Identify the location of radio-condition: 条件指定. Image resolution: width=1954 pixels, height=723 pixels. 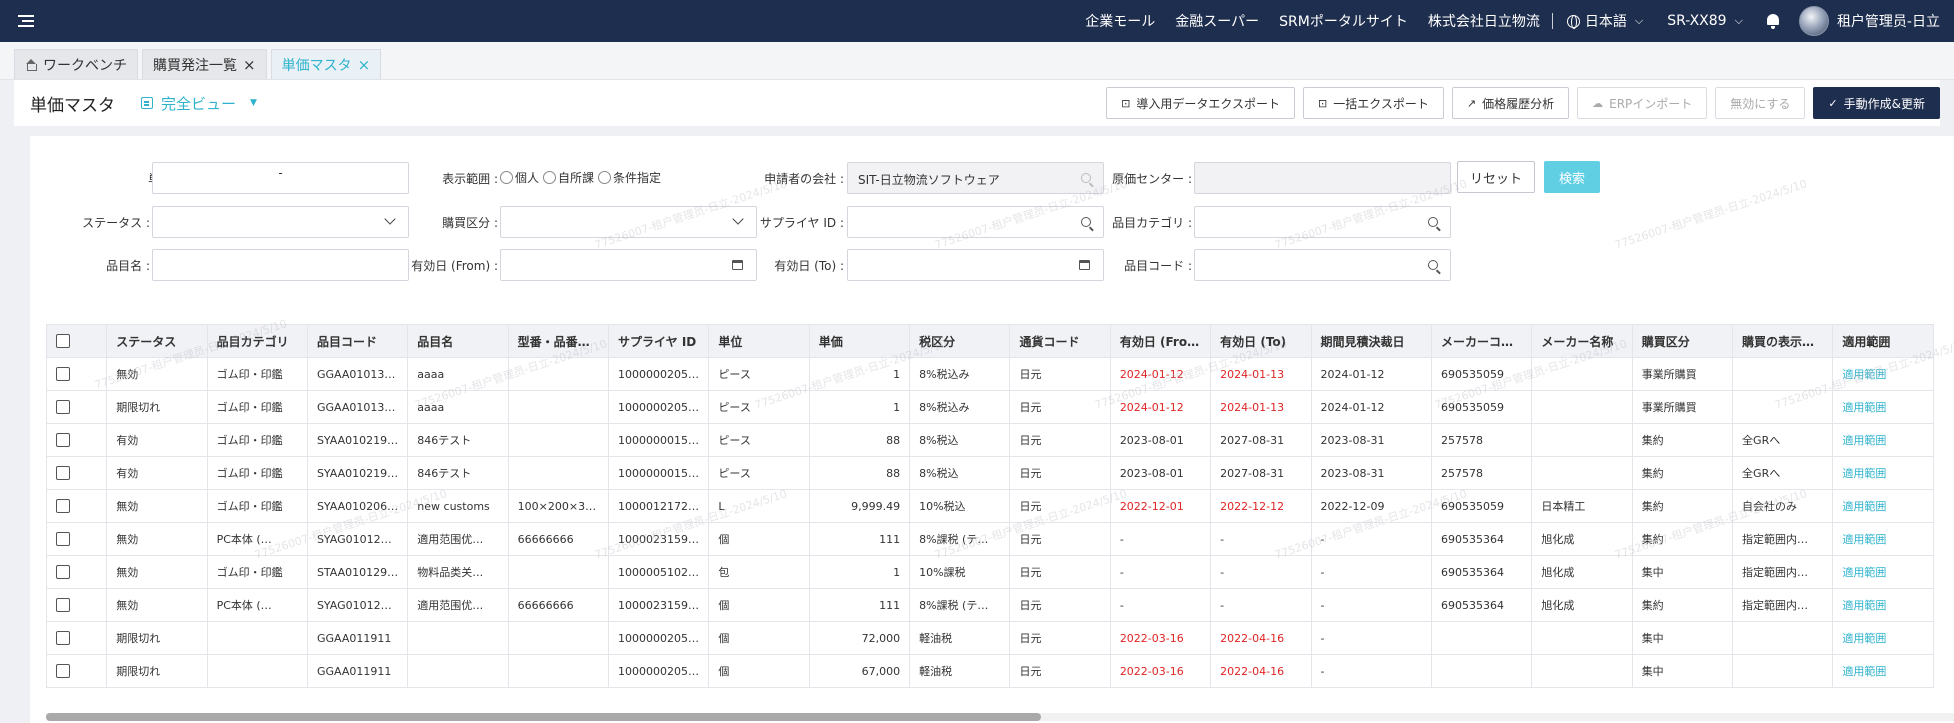
(629, 177).